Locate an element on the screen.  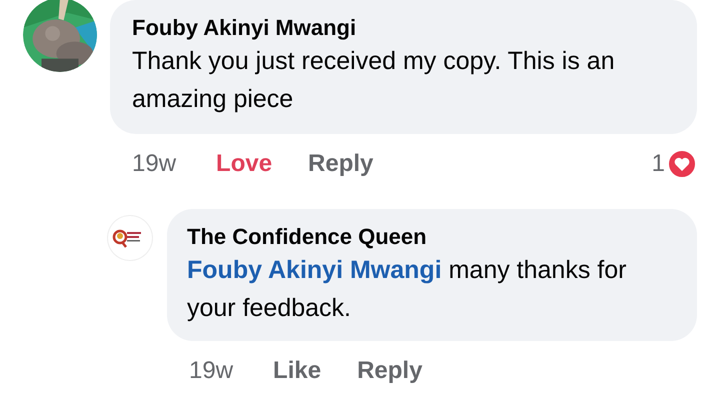
mention-link: Fouby Akinyi Mwangi is located at coordinates (314, 270).